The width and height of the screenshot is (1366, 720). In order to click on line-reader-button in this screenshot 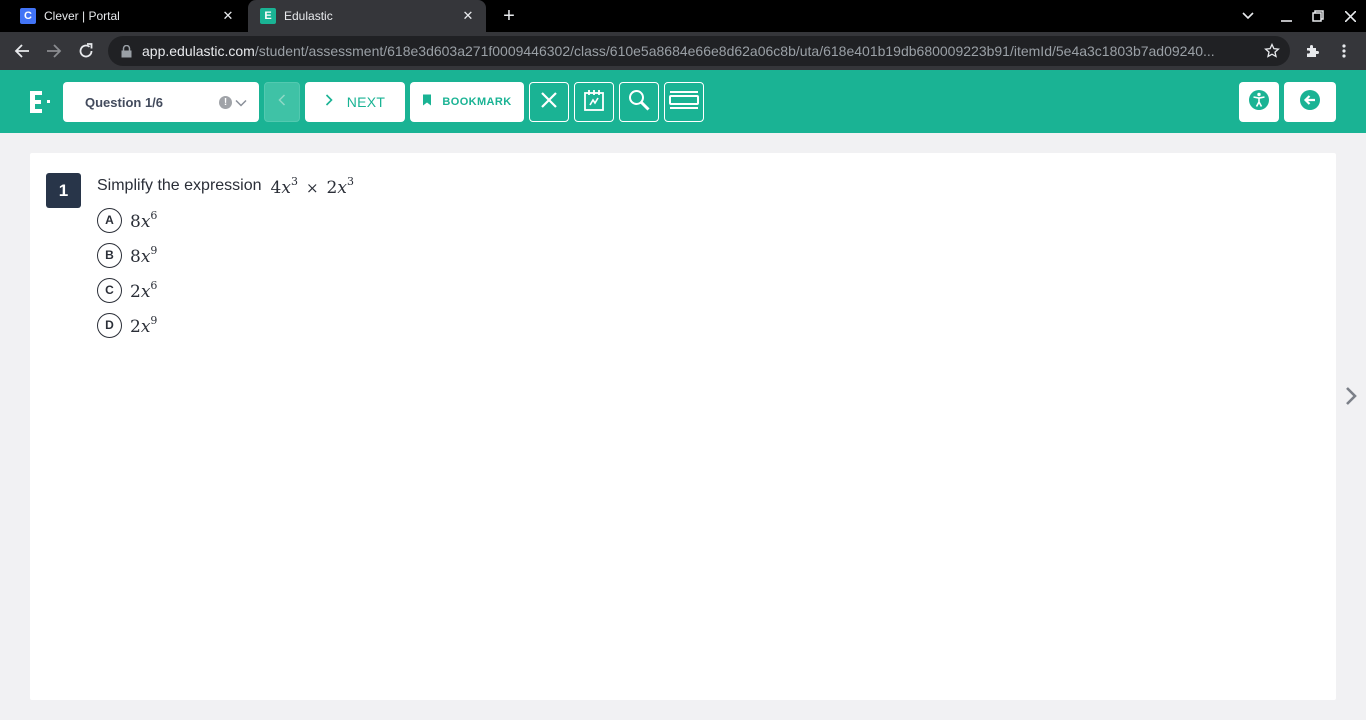, I will do `click(684, 102)`.